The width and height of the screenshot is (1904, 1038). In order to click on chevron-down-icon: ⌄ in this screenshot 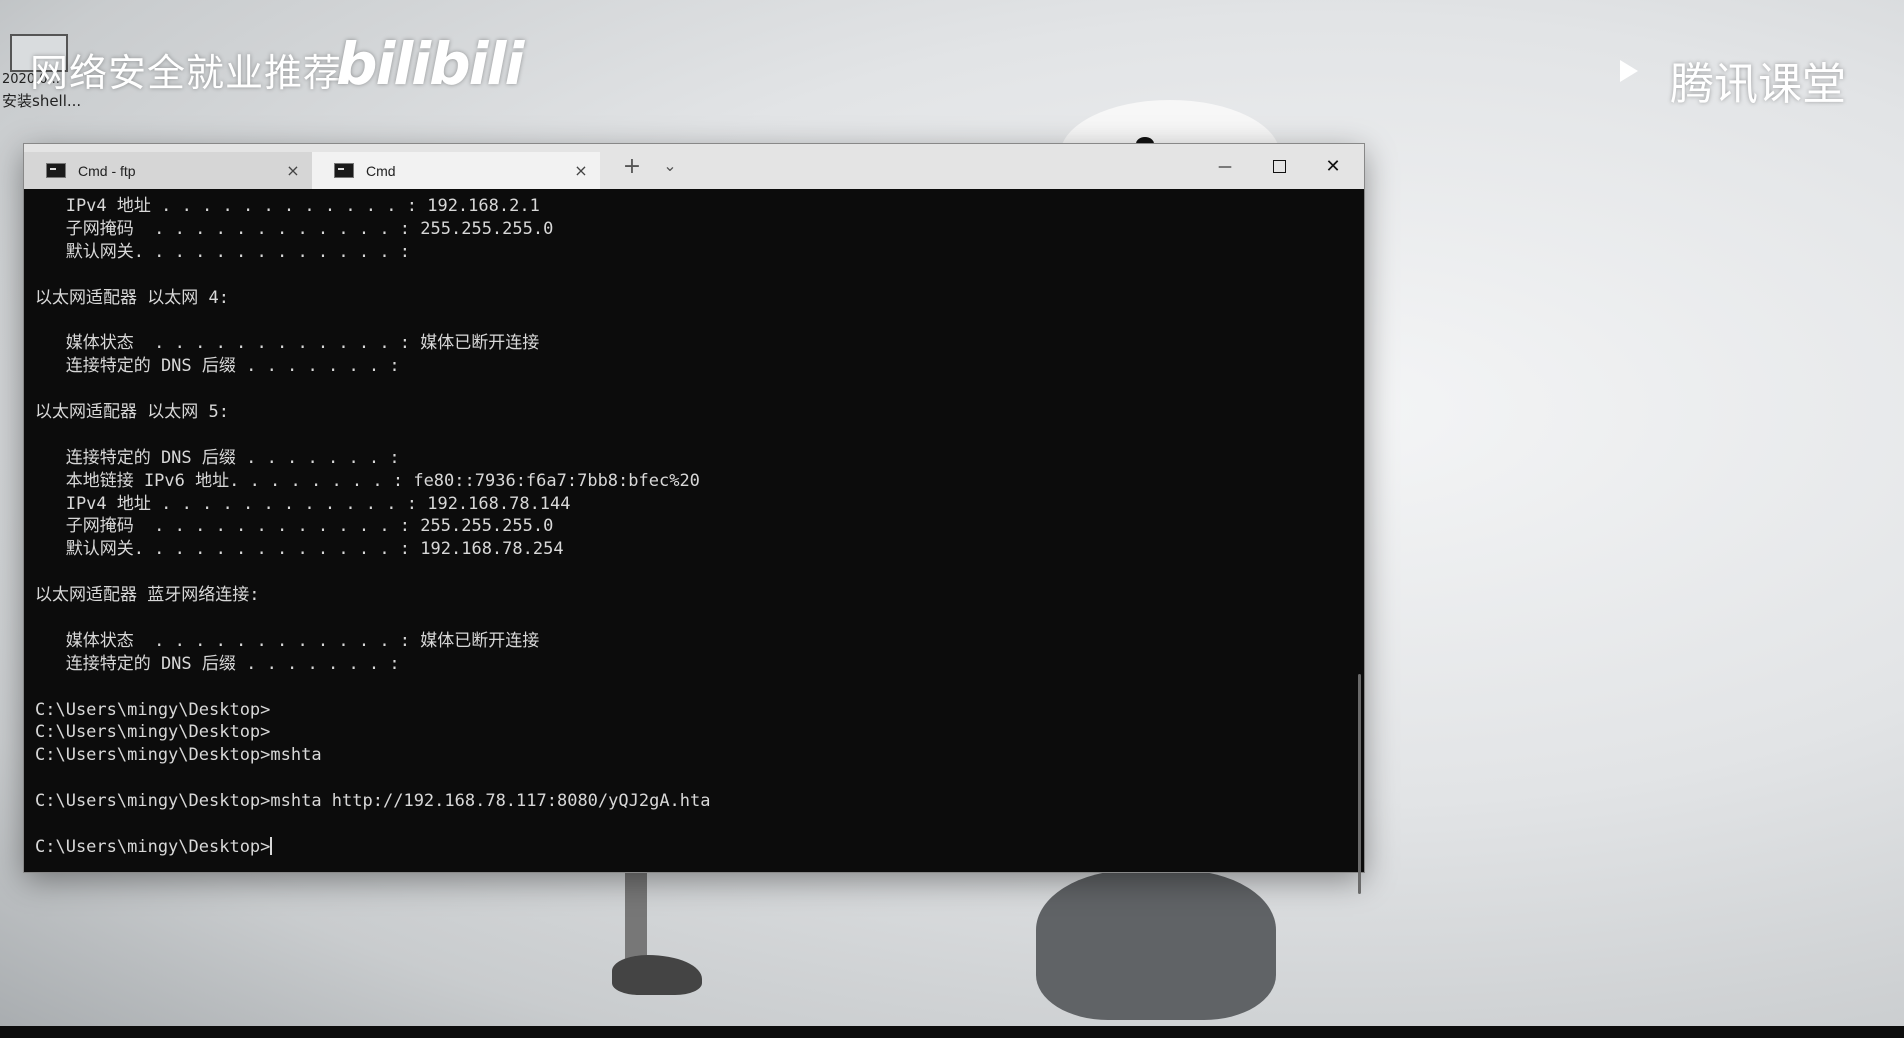, I will do `click(670, 165)`.